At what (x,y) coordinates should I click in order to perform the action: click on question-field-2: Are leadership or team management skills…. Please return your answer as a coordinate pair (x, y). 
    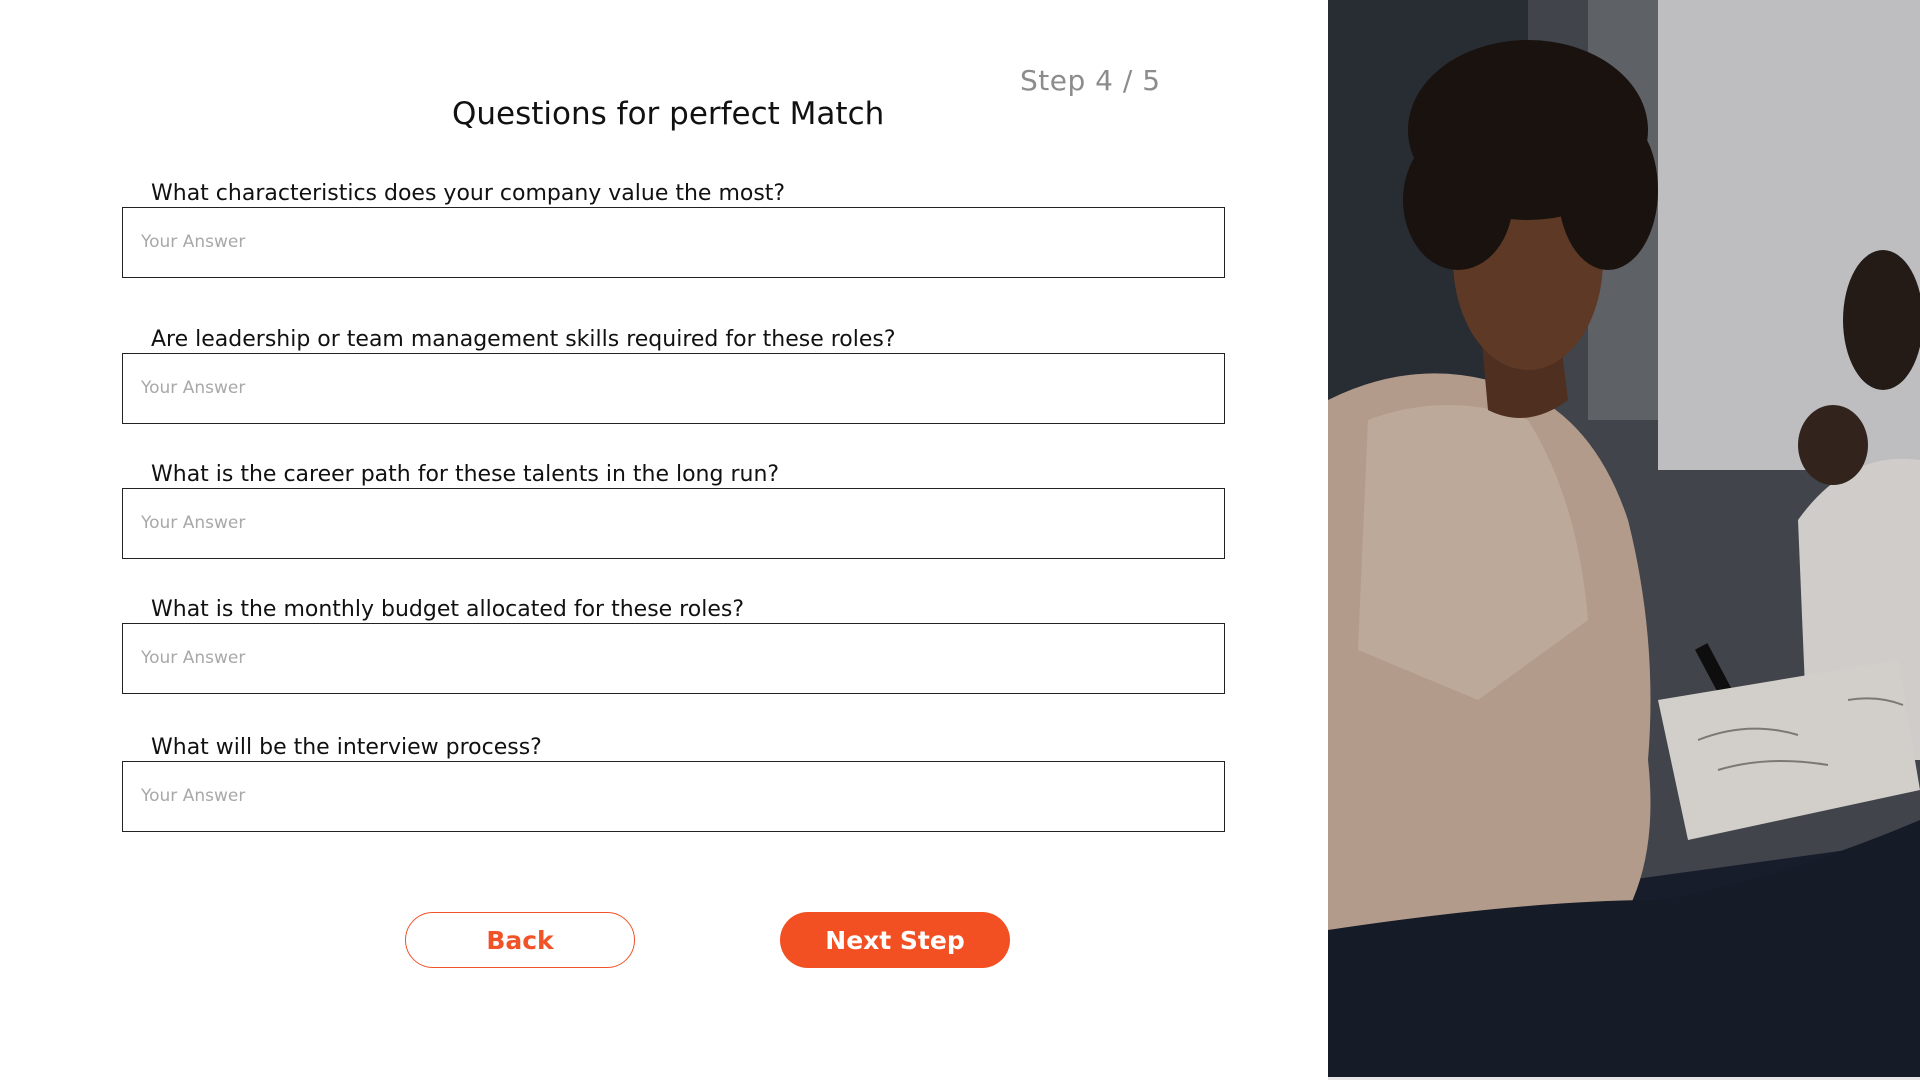
    Looking at the image, I should click on (673, 375).